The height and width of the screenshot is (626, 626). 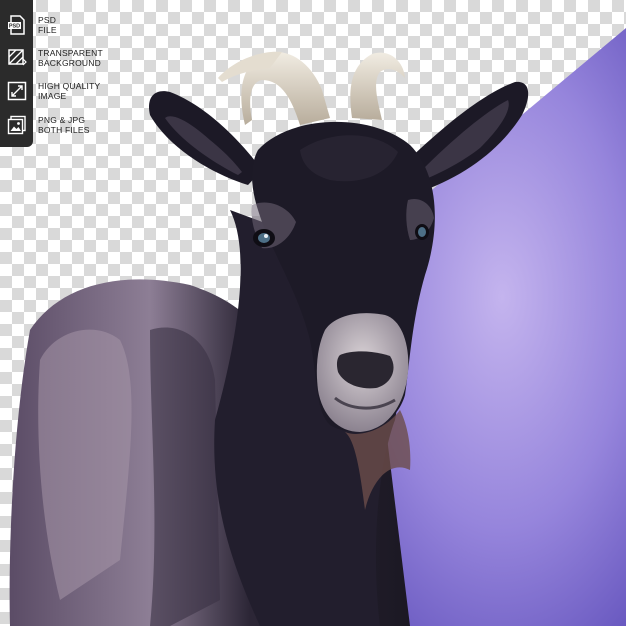 I want to click on png-jpg-files-icon, so click(x=16, y=125).